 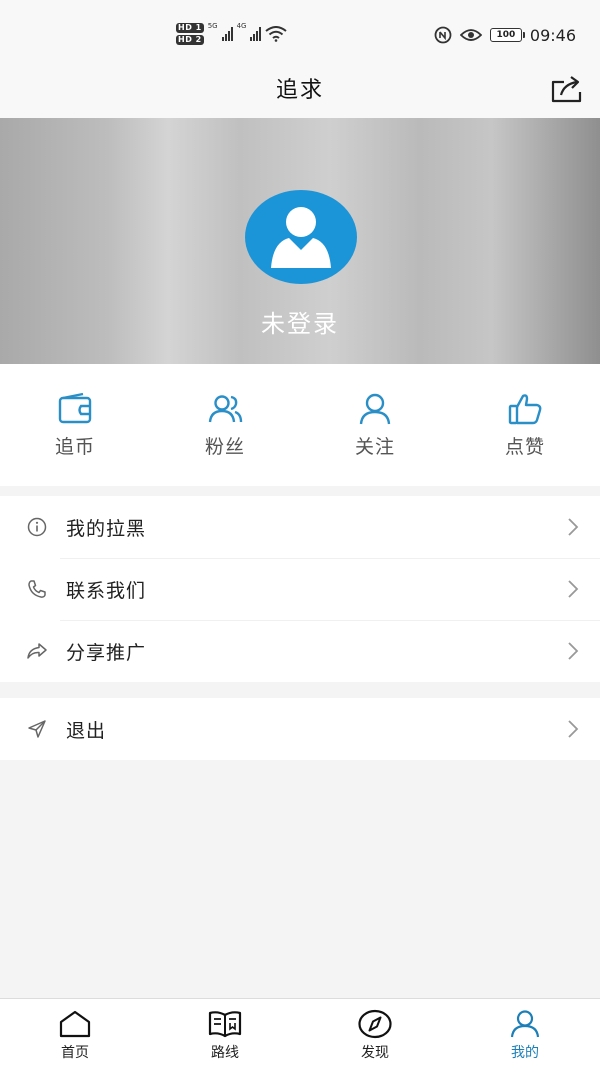 I want to click on eye-icon, so click(x=470, y=35).